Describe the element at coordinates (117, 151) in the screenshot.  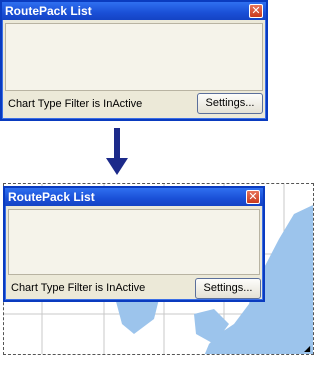
I see `arrow-down-icon` at that location.